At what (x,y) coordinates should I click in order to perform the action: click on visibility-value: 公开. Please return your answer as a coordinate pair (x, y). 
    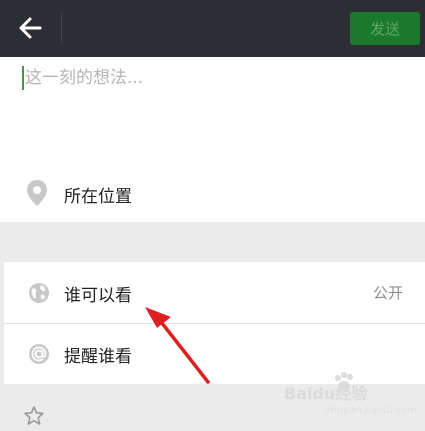
    Looking at the image, I should click on (387, 293).